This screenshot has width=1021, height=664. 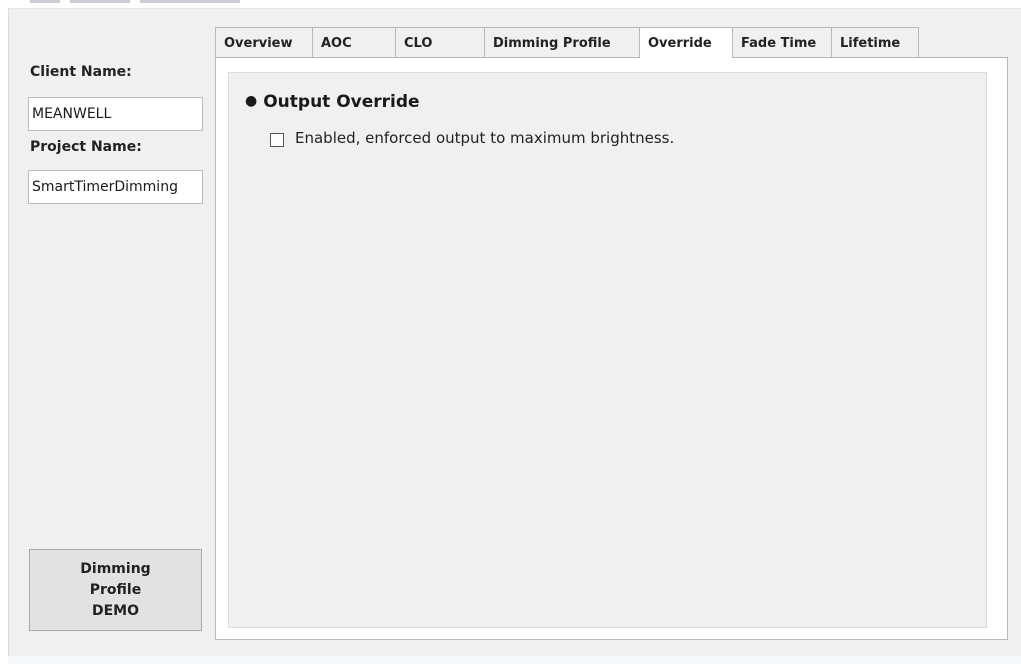 What do you see at coordinates (440, 42) in the screenshot?
I see `tab-clo: CLO` at bounding box center [440, 42].